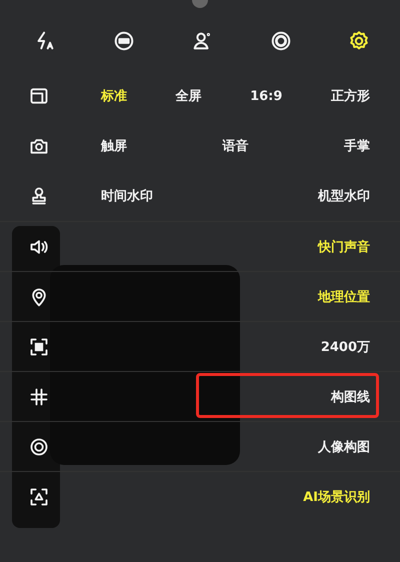 The image size is (400, 562). I want to click on frame-icon, so click(39, 96).